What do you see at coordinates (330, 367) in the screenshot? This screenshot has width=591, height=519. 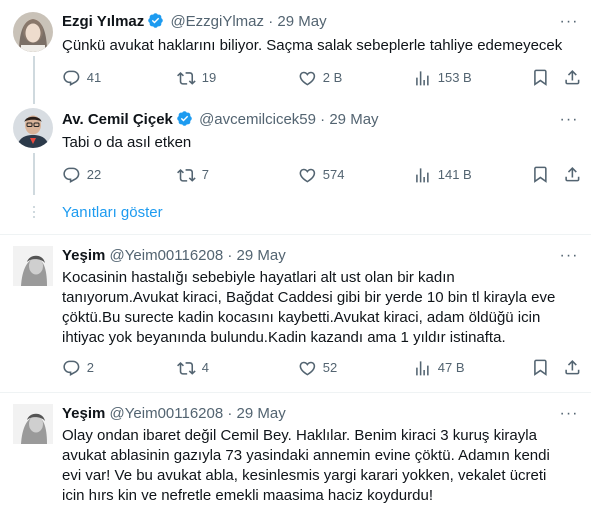 I see `like-count: 52` at bounding box center [330, 367].